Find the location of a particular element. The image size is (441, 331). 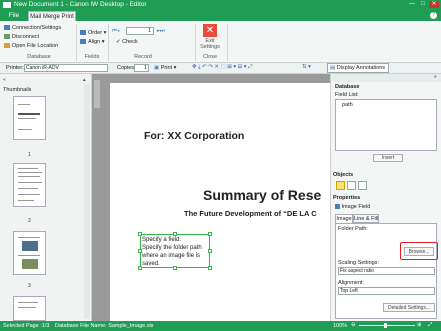

barcode-object-icon is located at coordinates (362, 185).